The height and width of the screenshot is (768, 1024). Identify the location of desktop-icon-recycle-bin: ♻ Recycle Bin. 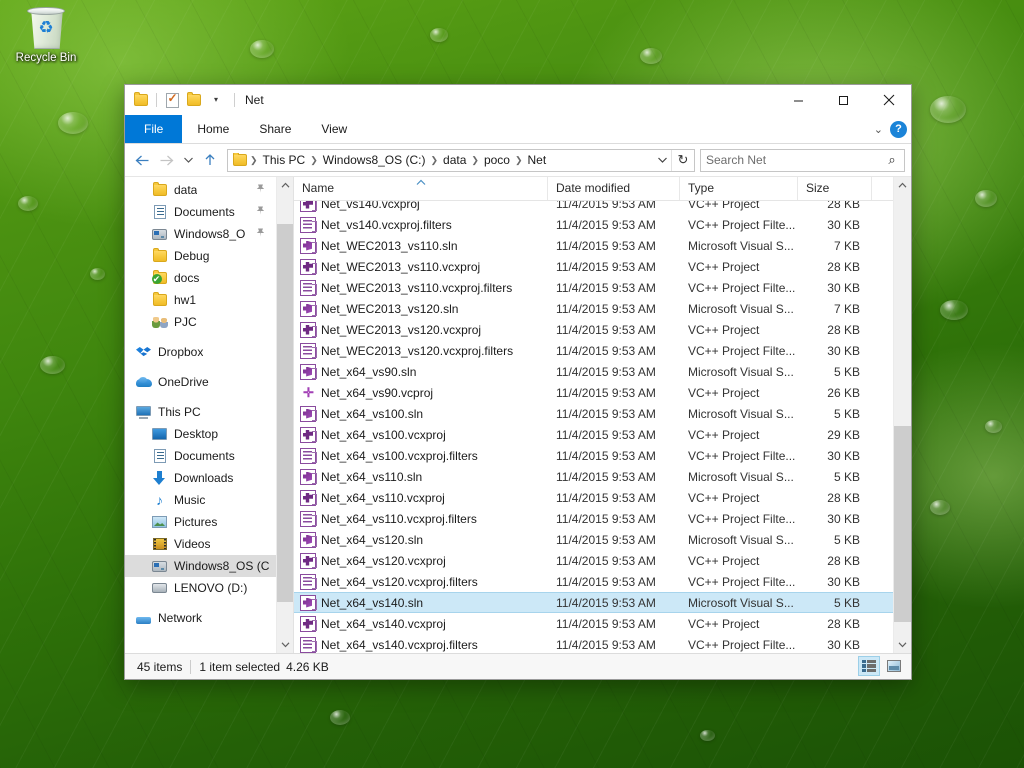
(46, 35).